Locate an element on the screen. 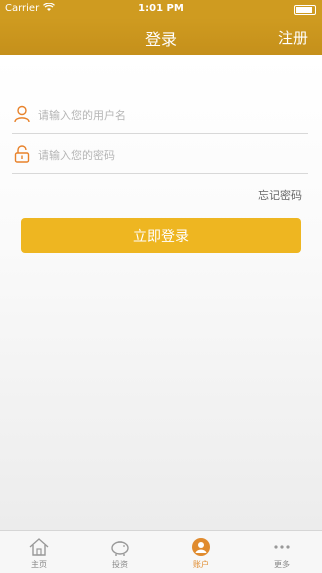 The width and height of the screenshot is (322, 573). password-input is located at coordinates (168, 155).